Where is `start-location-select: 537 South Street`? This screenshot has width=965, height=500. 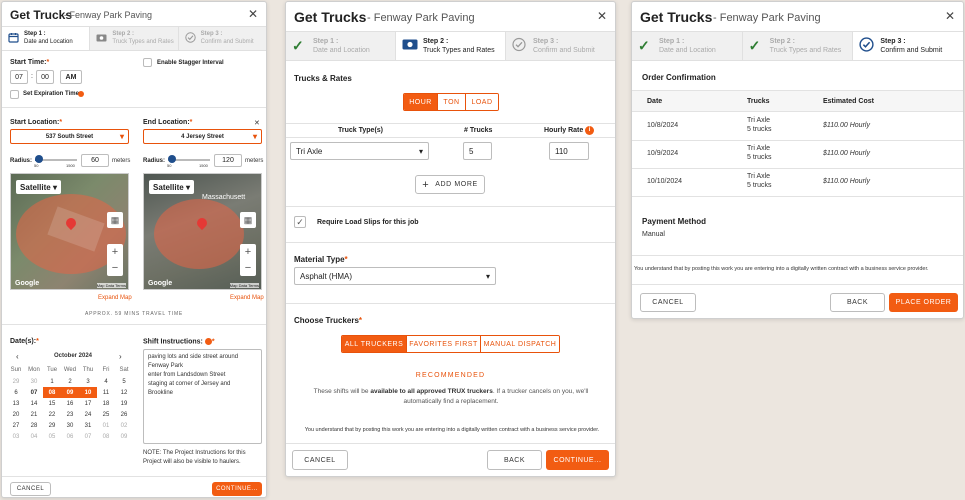 start-location-select: 537 South Street is located at coordinates (69, 136).